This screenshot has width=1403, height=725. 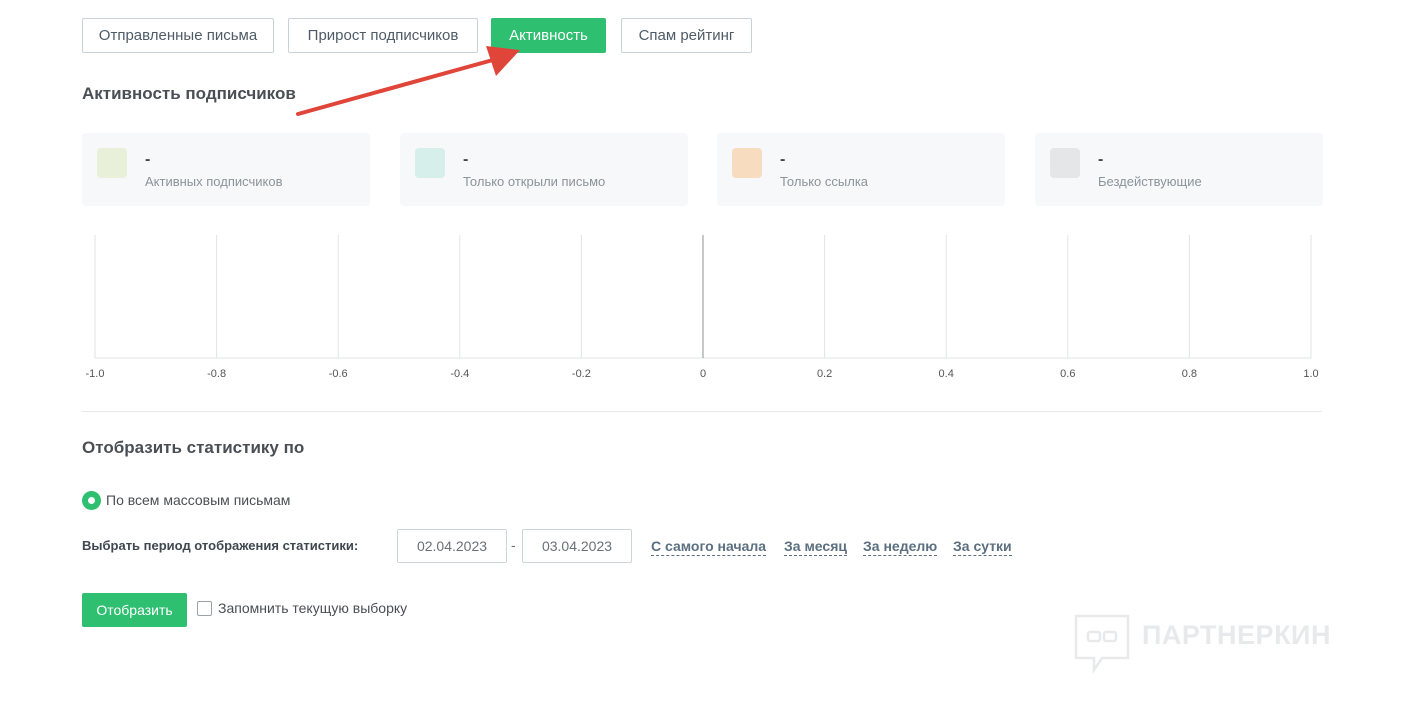 What do you see at coordinates (534, 181) in the screenshot?
I see `stat-label: Только открыли письмо` at bounding box center [534, 181].